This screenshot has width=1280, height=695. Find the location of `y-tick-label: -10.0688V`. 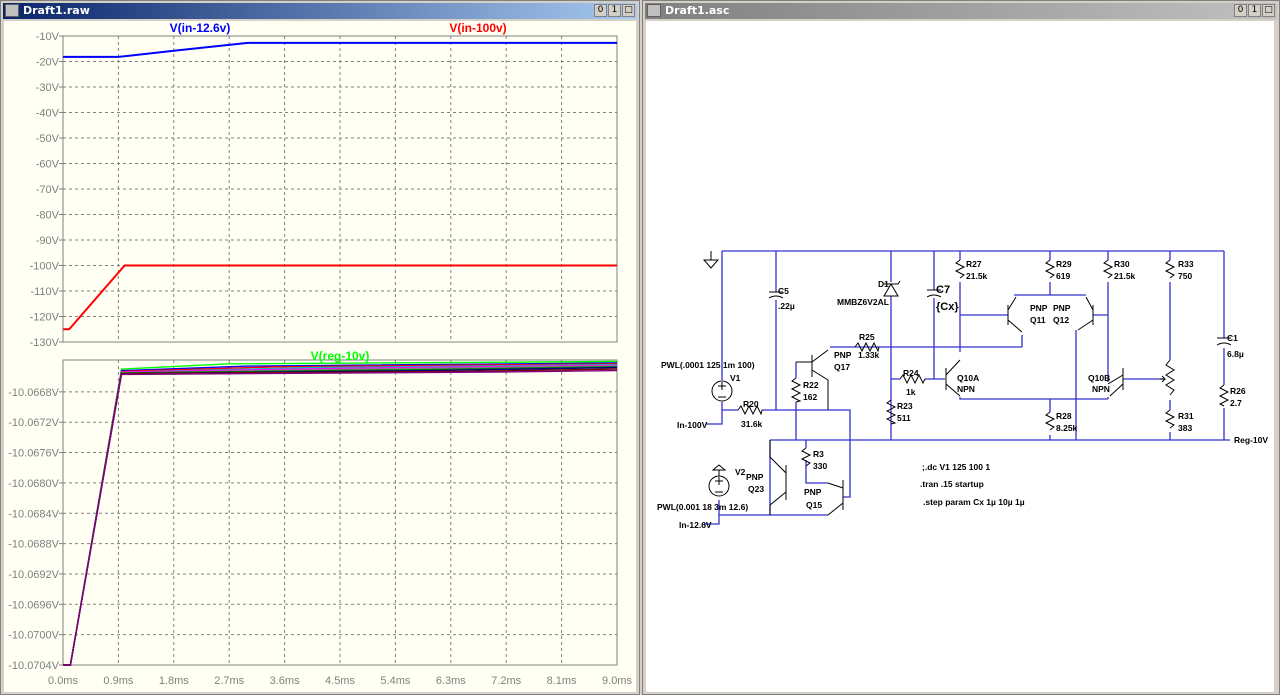

y-tick-label: -10.0688V is located at coordinates (33, 545).